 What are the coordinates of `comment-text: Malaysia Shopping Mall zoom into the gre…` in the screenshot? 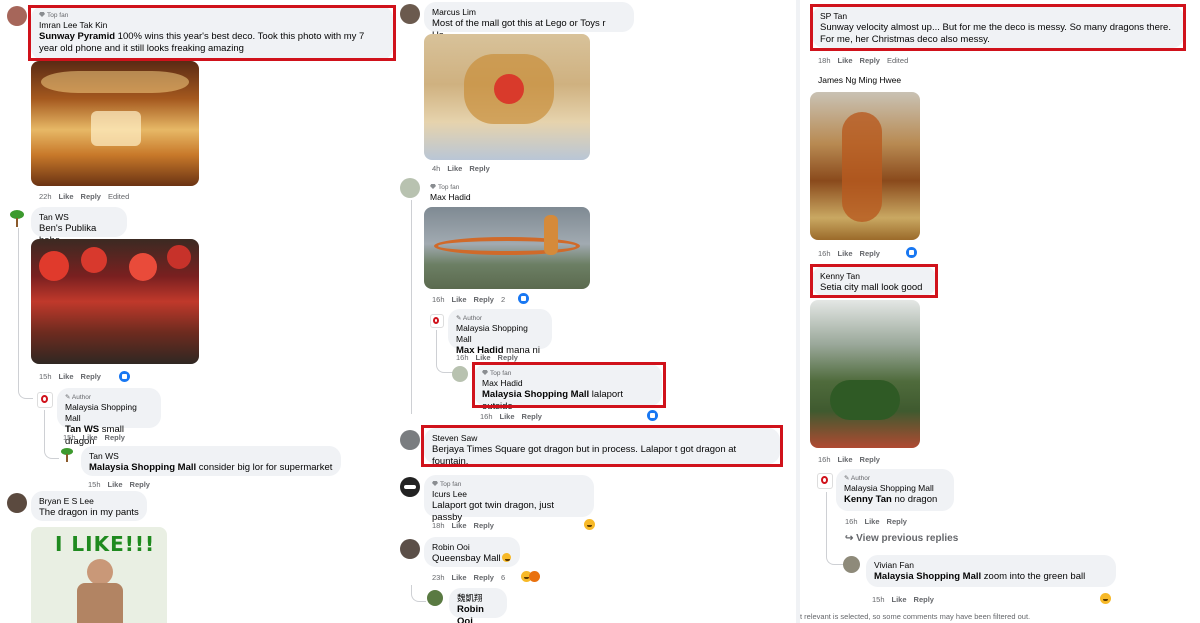 It's located at (980, 576).